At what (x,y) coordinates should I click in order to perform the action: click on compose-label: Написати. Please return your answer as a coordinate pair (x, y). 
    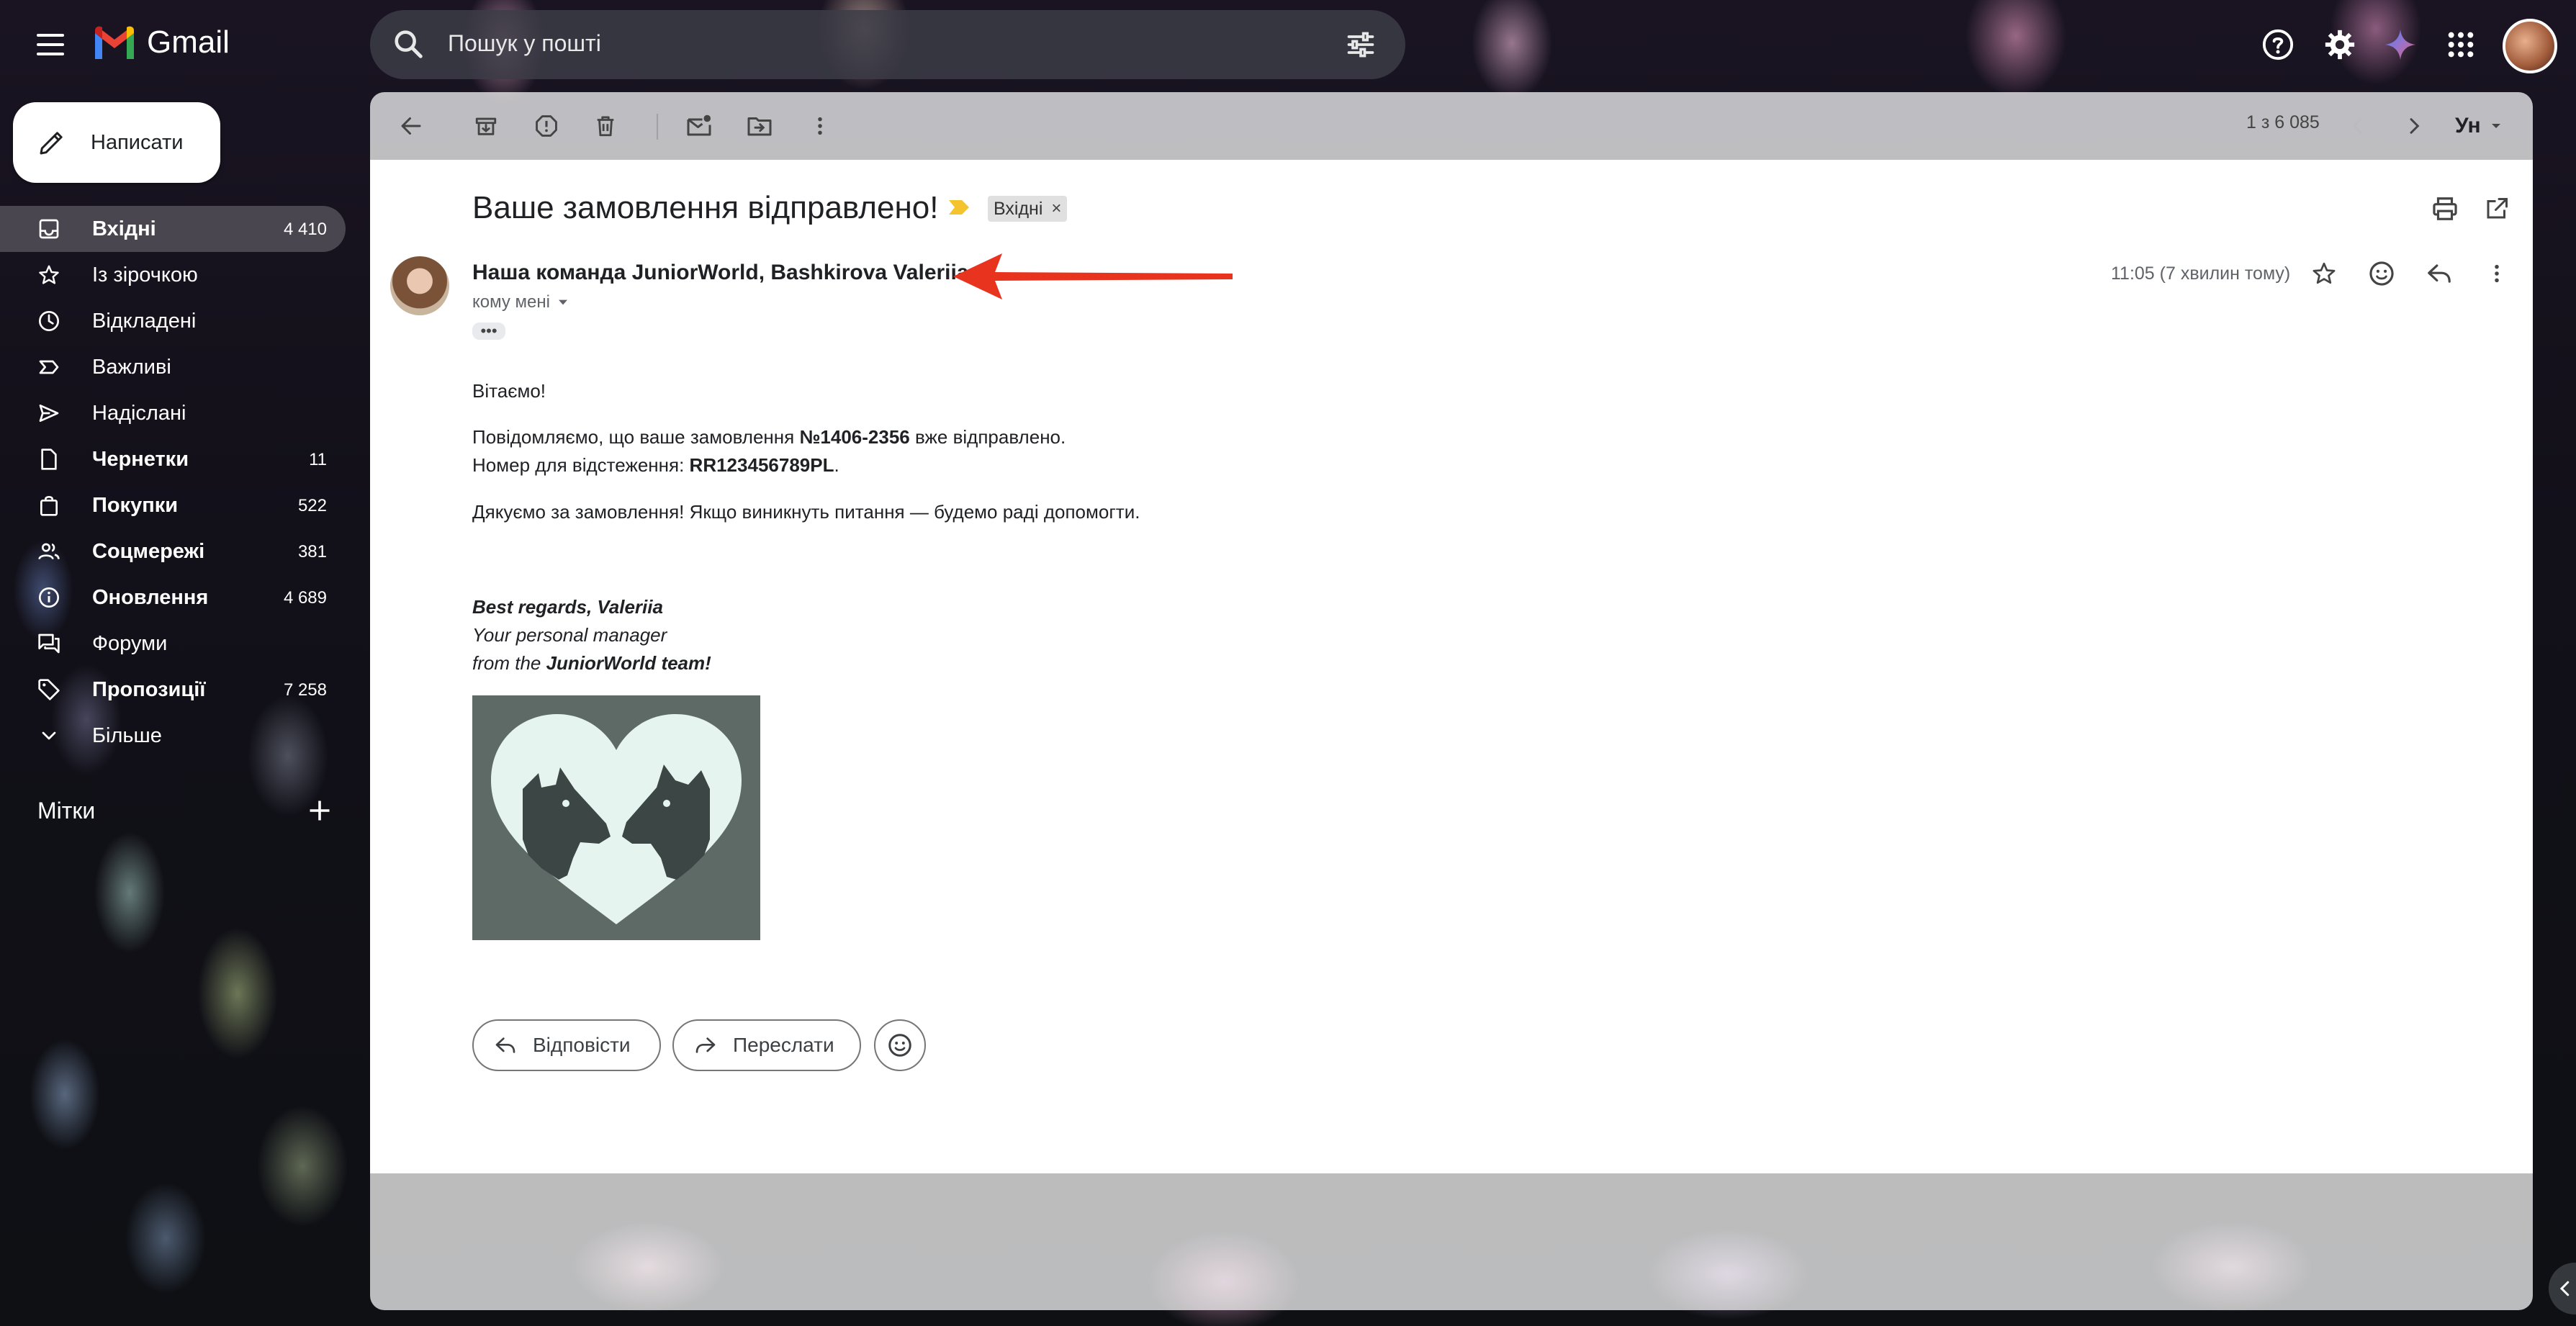
    Looking at the image, I should click on (137, 142).